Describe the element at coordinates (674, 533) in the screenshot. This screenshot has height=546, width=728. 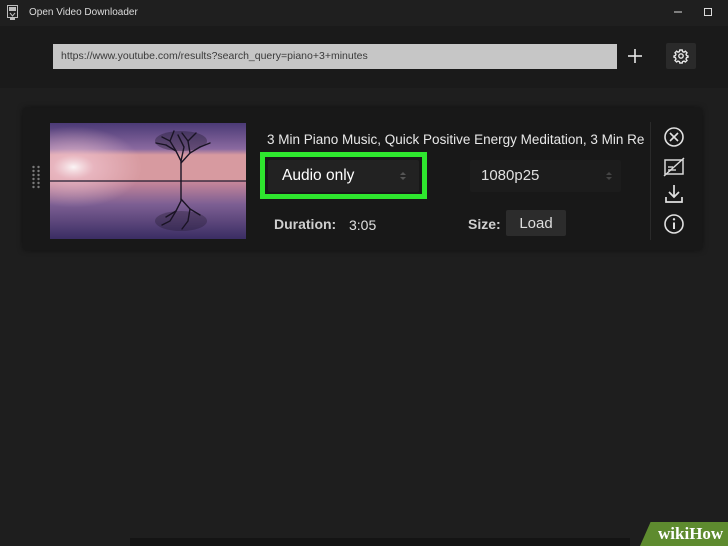
I see `watermark-wiki: wiki` at that location.